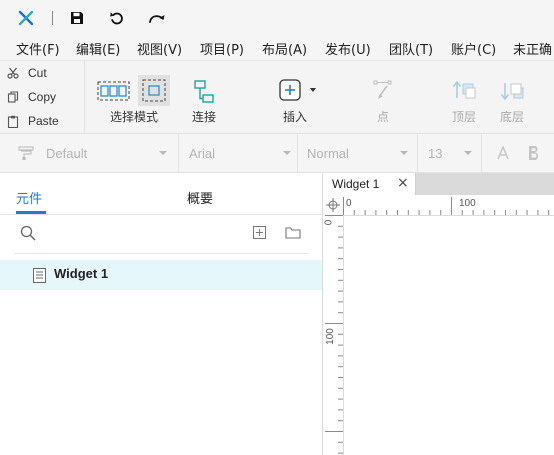  I want to click on paste-button: Paste, so click(44, 121).